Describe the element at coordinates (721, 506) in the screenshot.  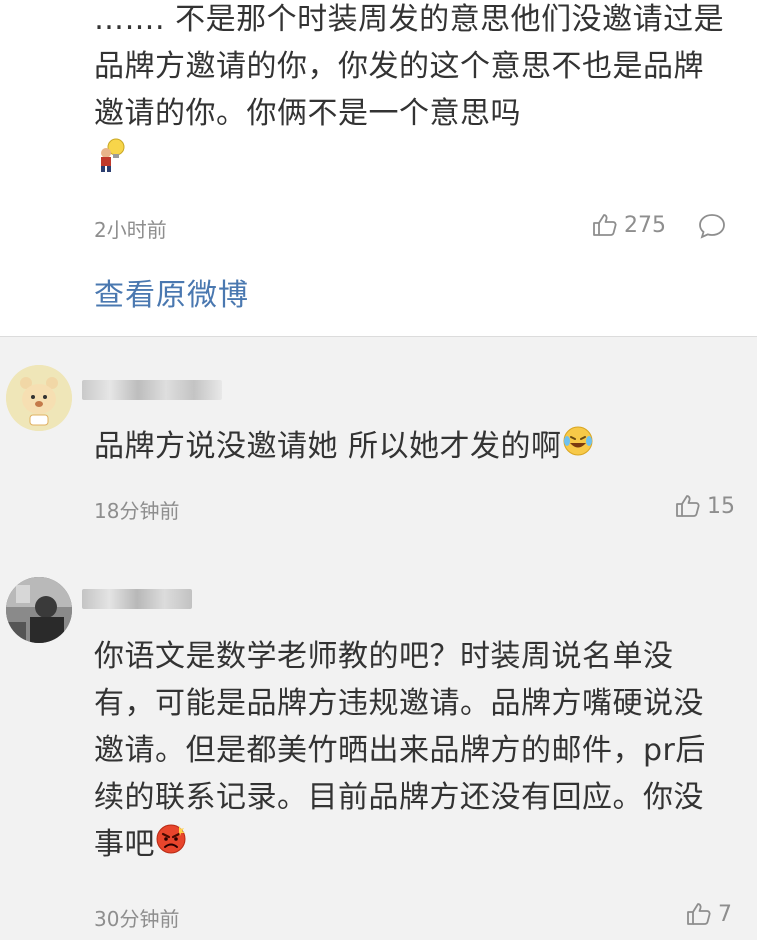
I see `like-count: 15` at that location.